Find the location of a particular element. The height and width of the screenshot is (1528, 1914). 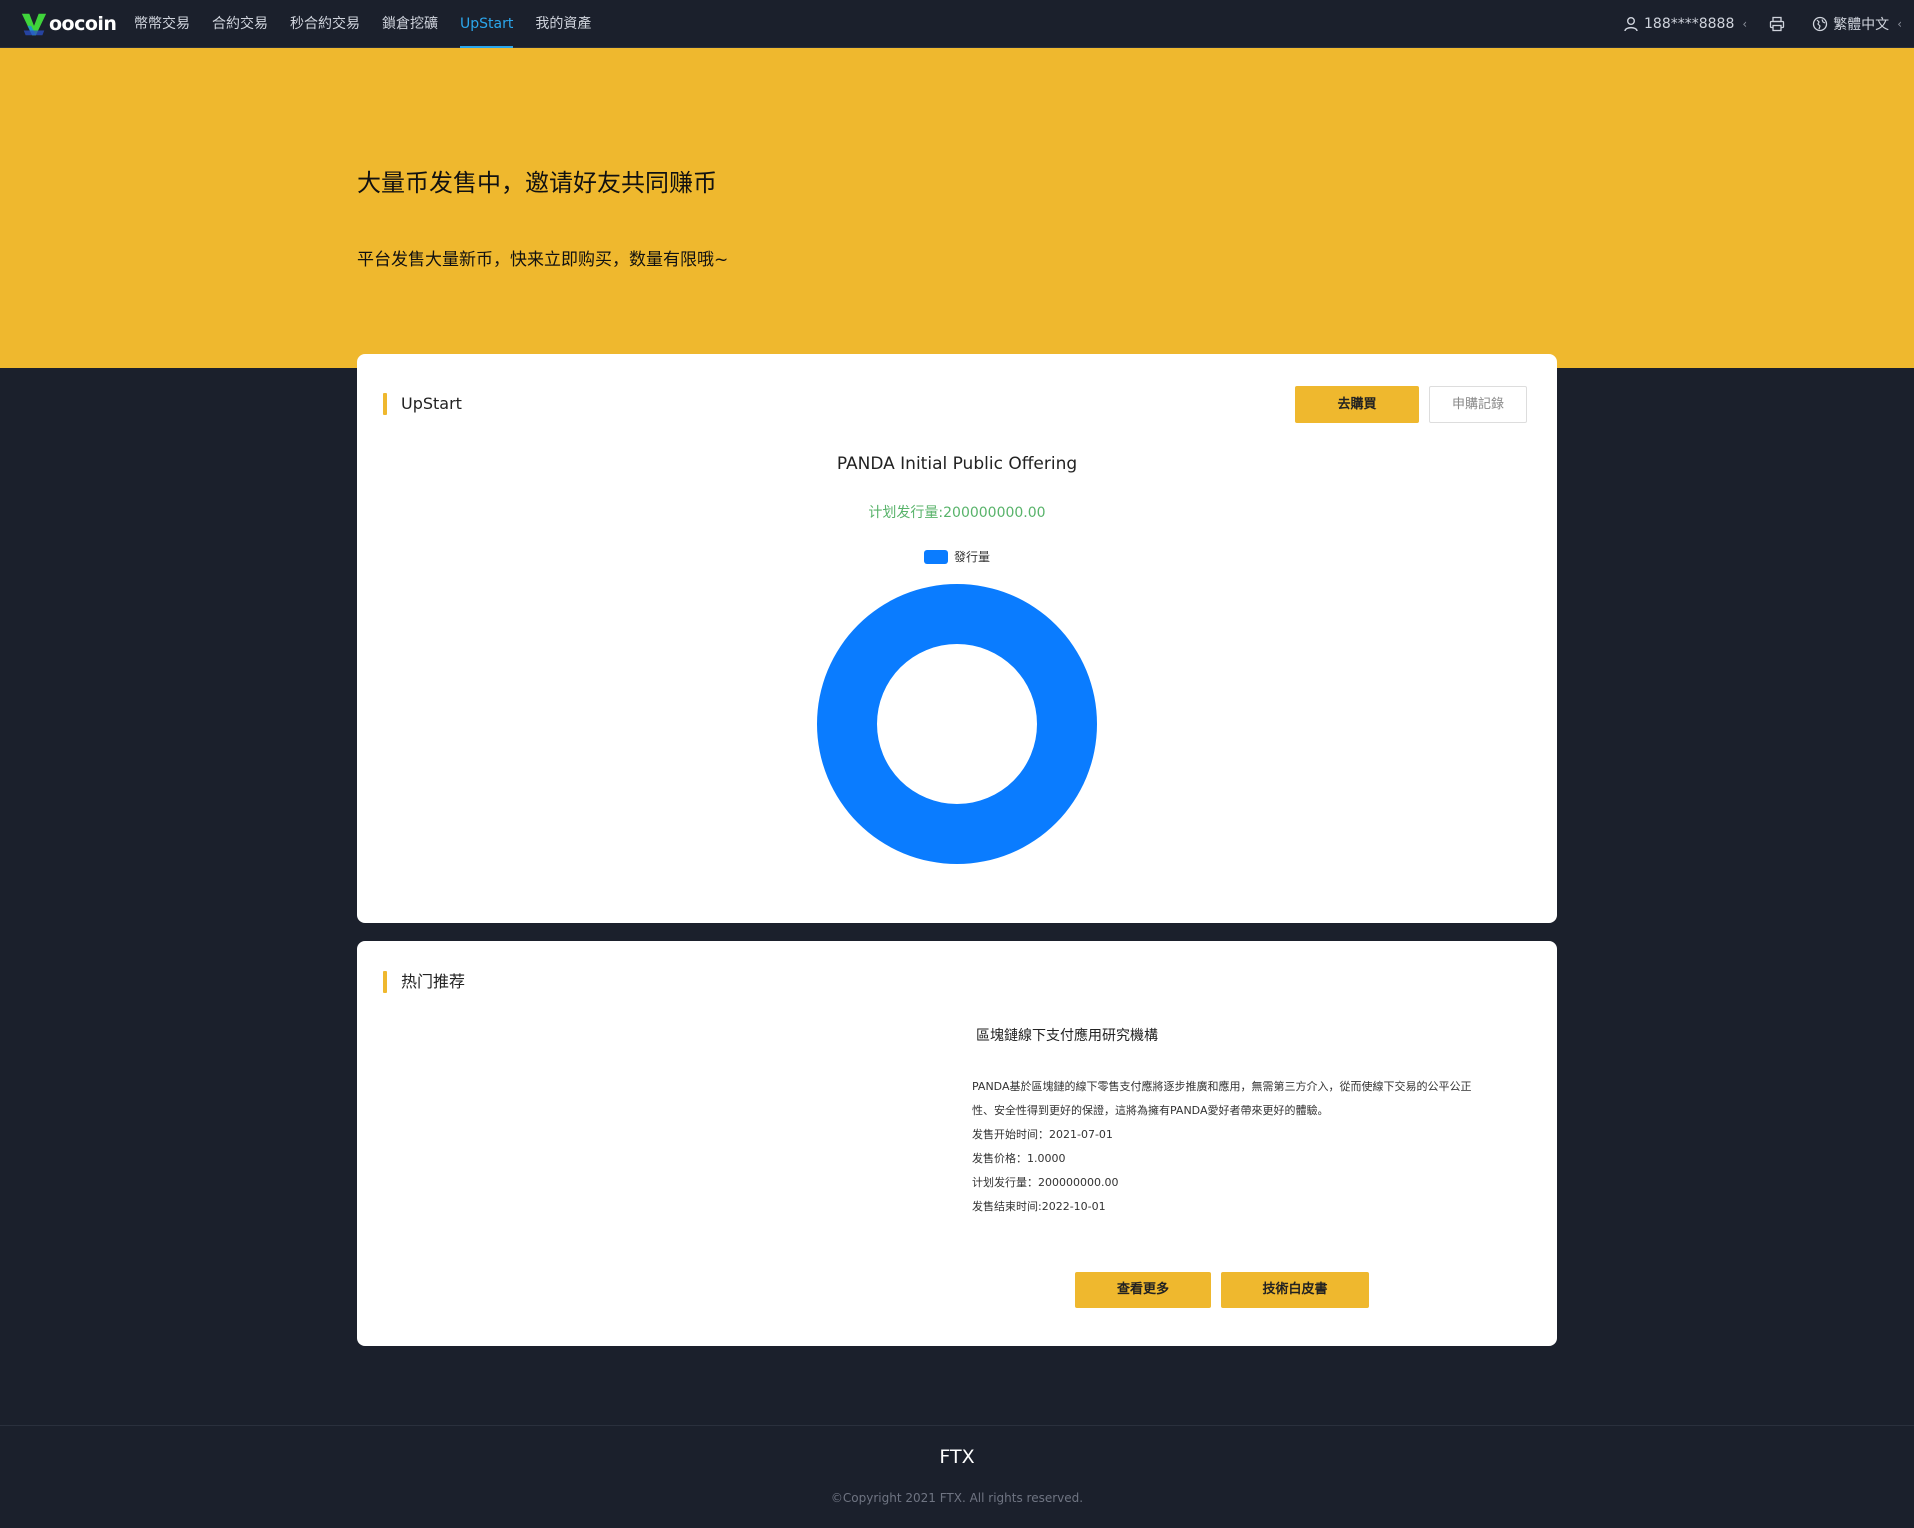

chart-subtitle: 计划发行量:200000000.00 is located at coordinates (957, 513).